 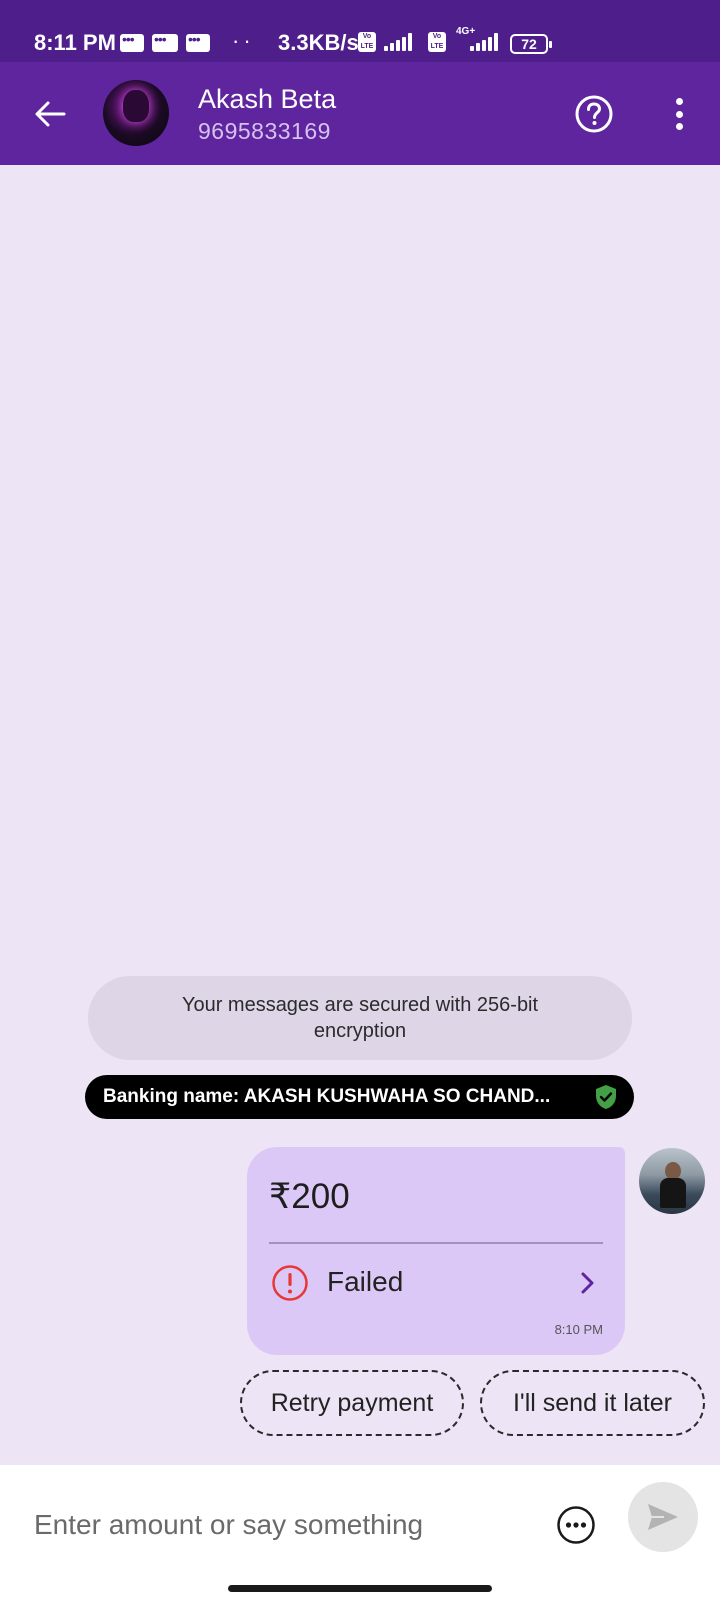 I want to click on more-actions-button, so click(x=576, y=1525).